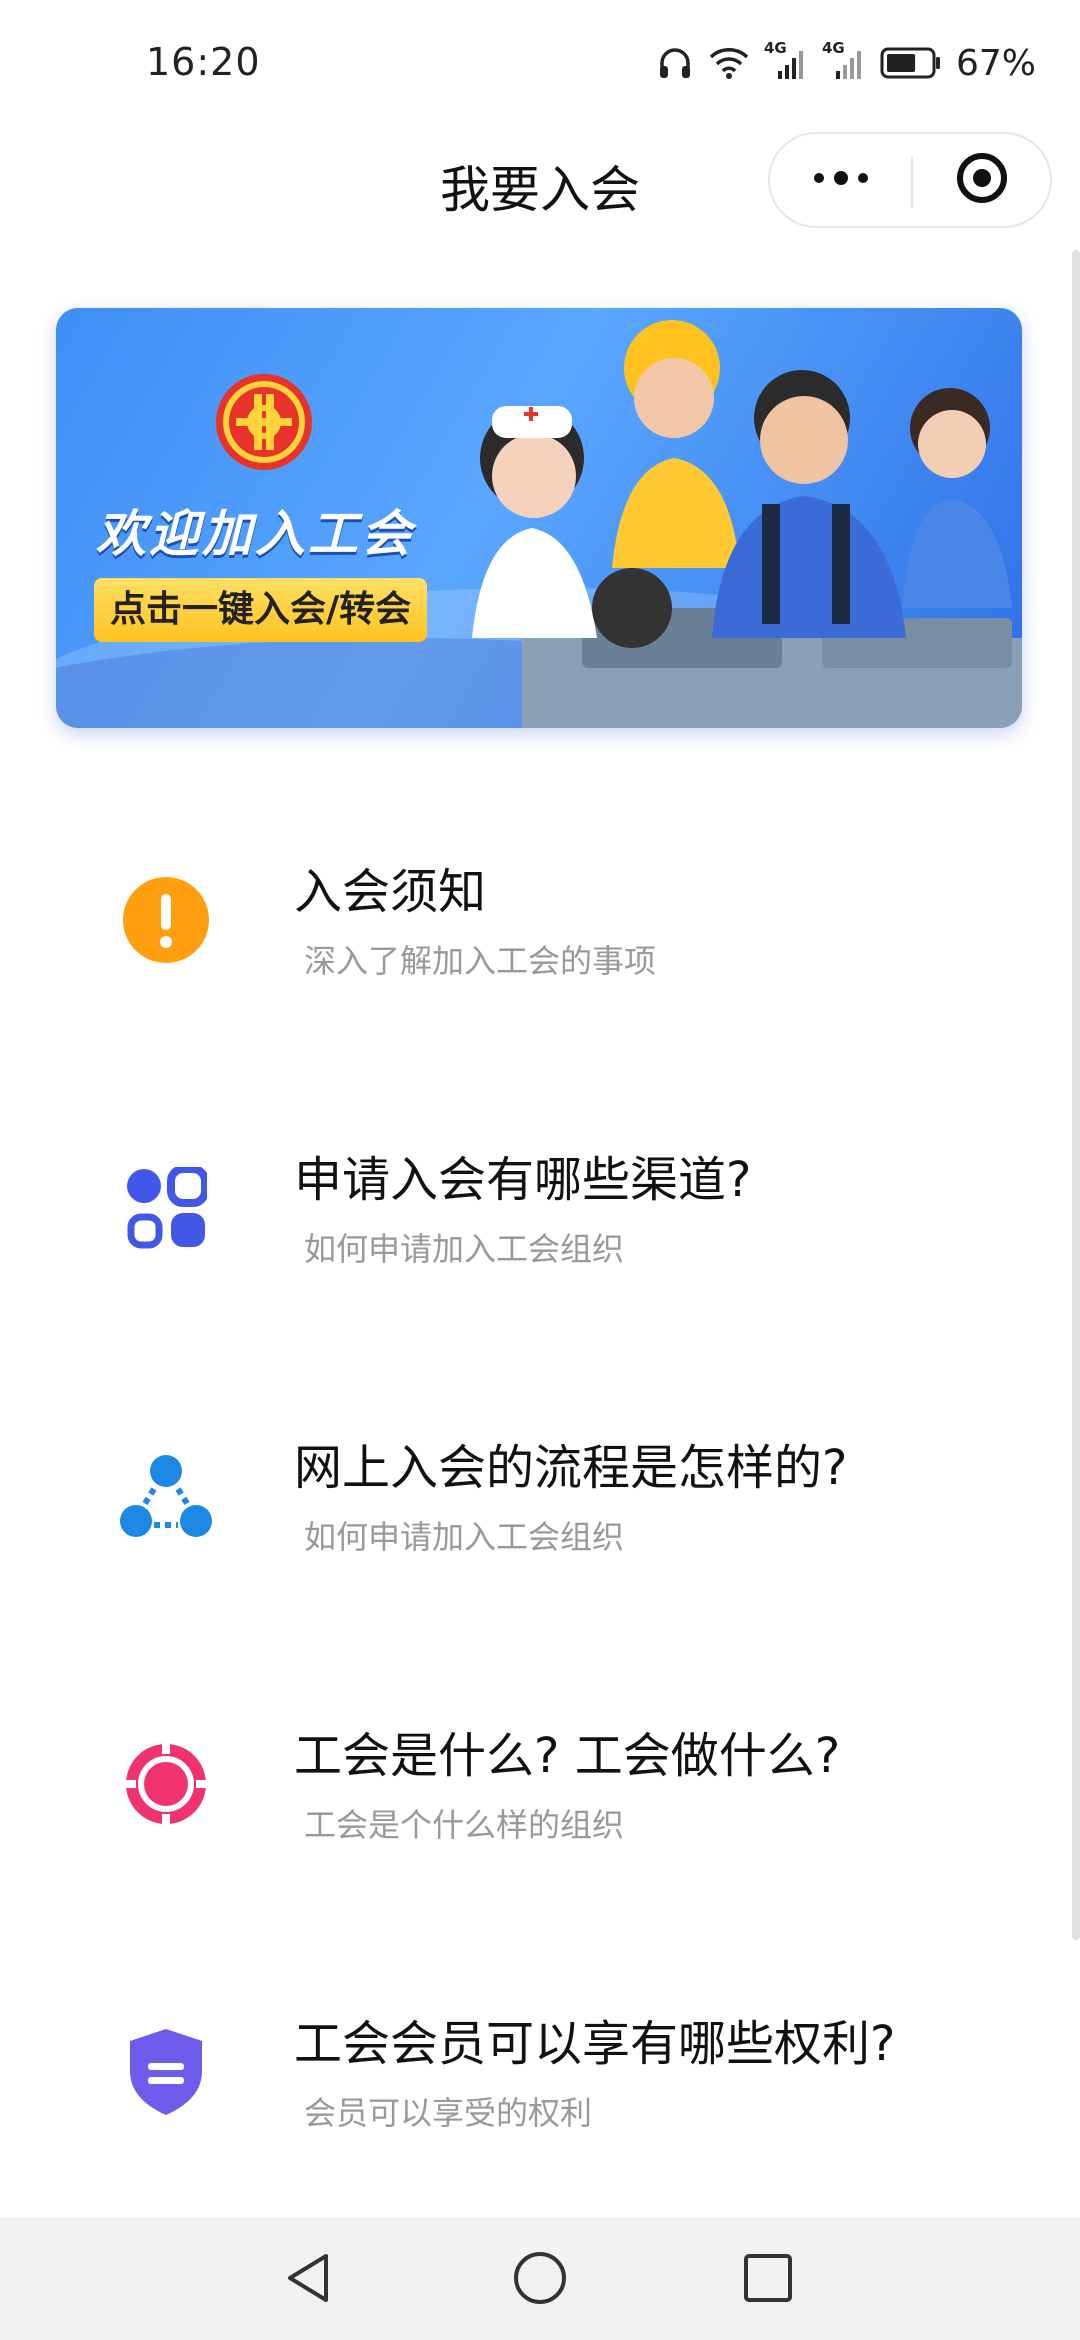 This screenshot has width=1080, height=2340. I want to click on recents-square-icon, so click(768, 2280).